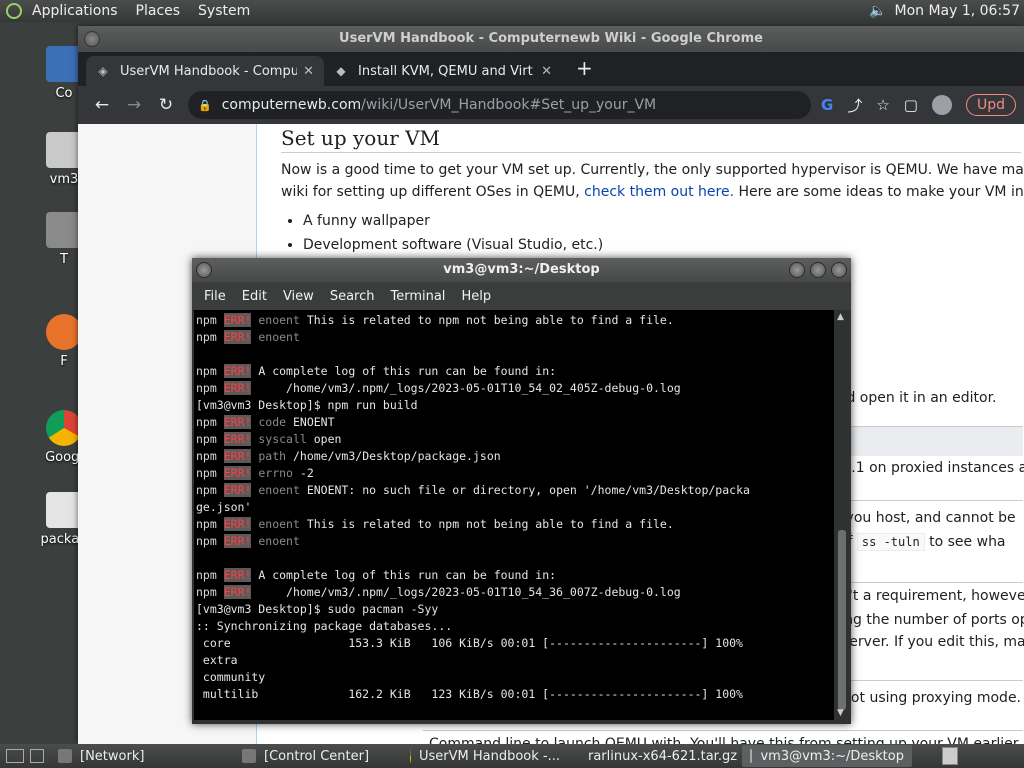 Image resolution: width=1024 pixels, height=768 pixels. What do you see at coordinates (514, 439) in the screenshot?
I see `terminal-line: npm ERR! syscall open` at bounding box center [514, 439].